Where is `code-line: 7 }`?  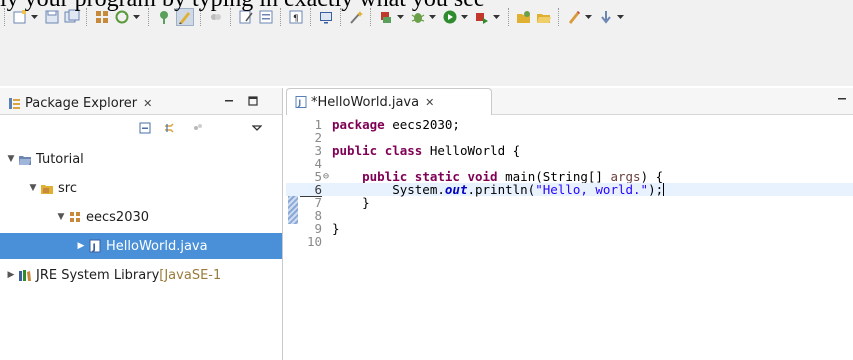 code-line: 7 } is located at coordinates (569, 202).